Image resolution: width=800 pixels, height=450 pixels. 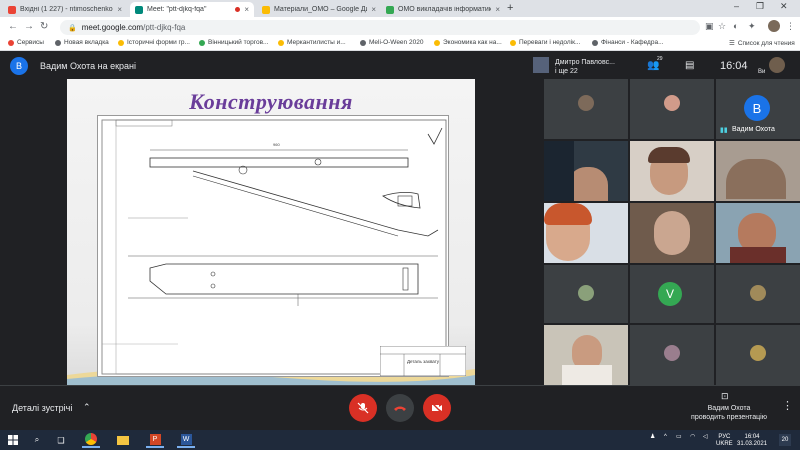 I want to click on apps-icon, so click(x=11, y=42).